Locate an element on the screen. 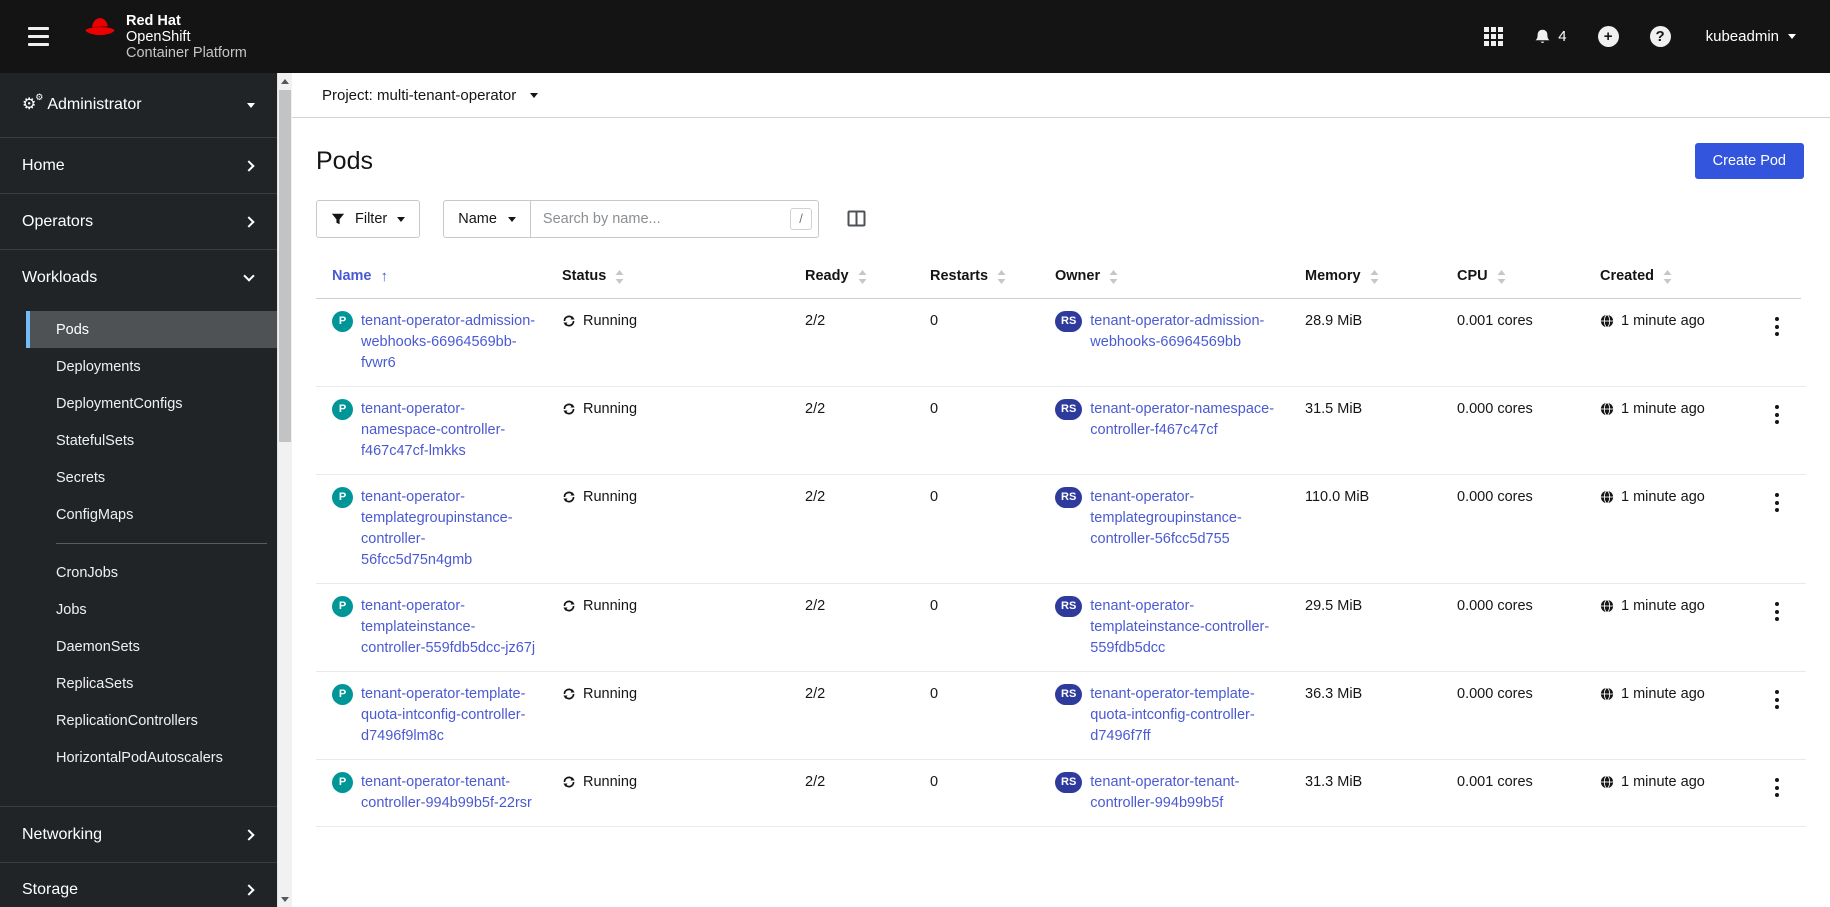 The image size is (1830, 907). column-header-cpu: CPU is located at coordinates (1512, 279).